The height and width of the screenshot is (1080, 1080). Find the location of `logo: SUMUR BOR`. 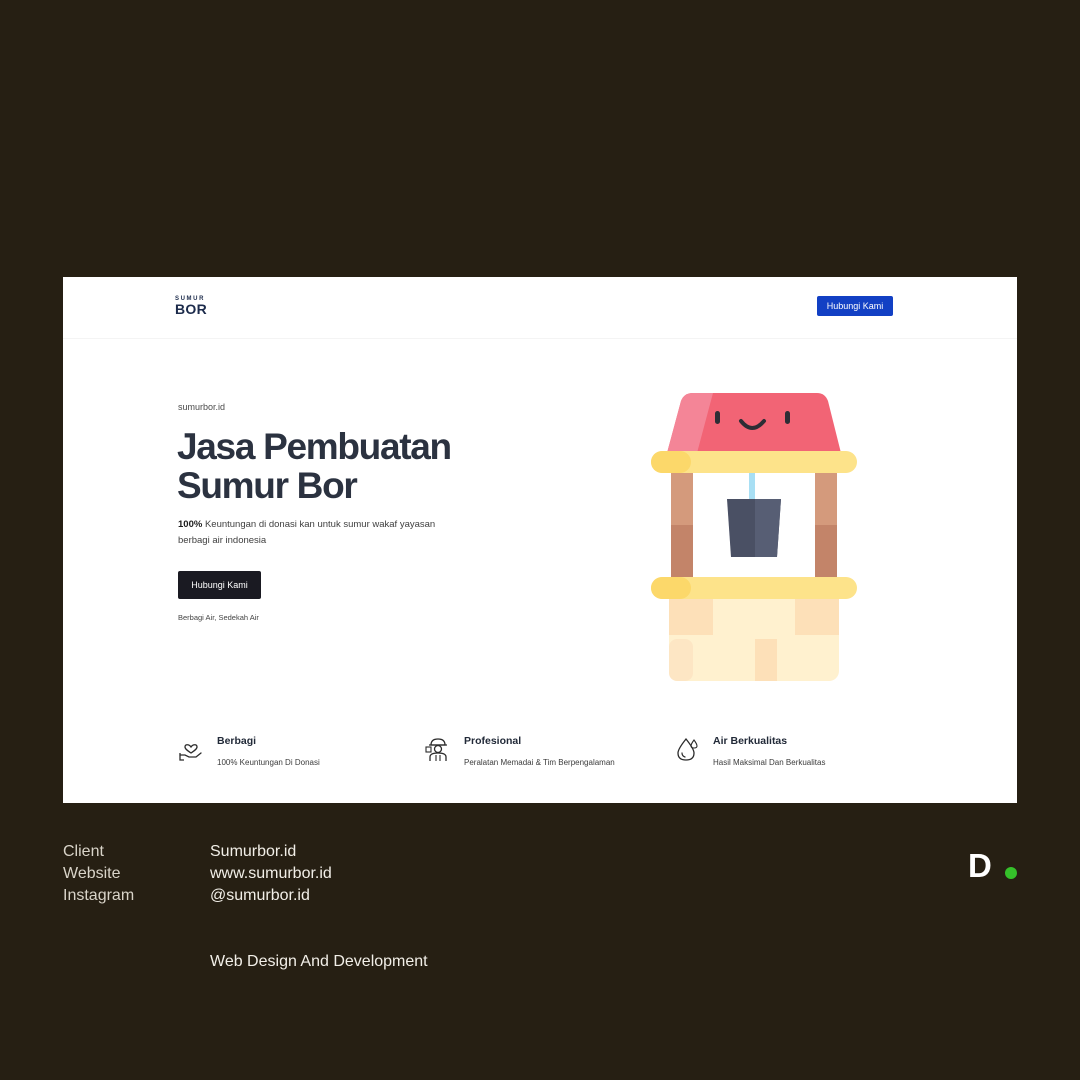

logo: SUMUR BOR is located at coordinates (195, 307).